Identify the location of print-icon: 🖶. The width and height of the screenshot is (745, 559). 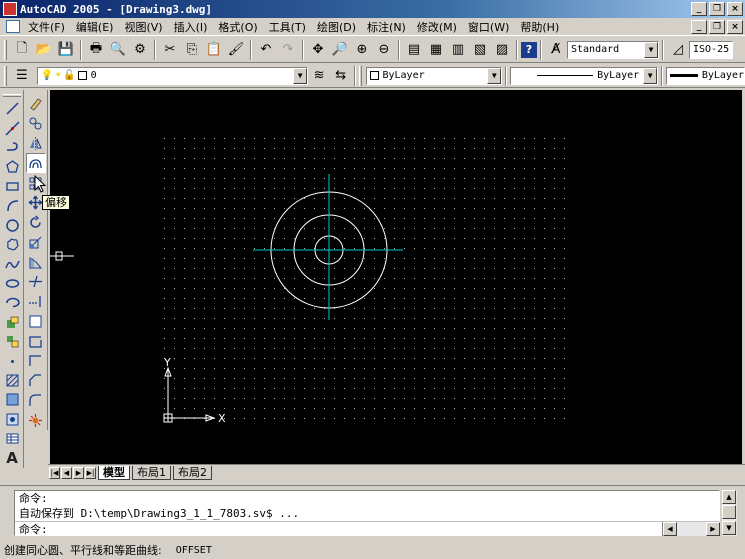
(96, 50).